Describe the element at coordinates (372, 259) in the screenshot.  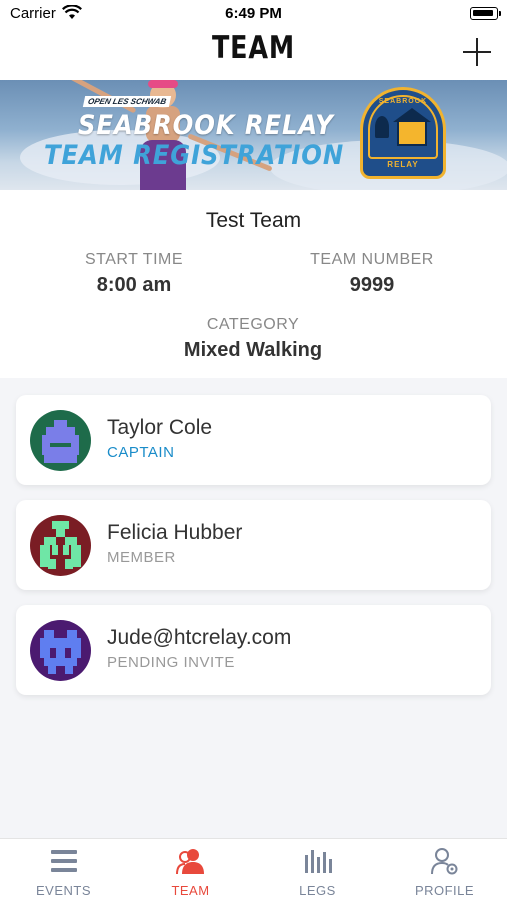
I see `team-number-label: TEAM NUMBER` at that location.